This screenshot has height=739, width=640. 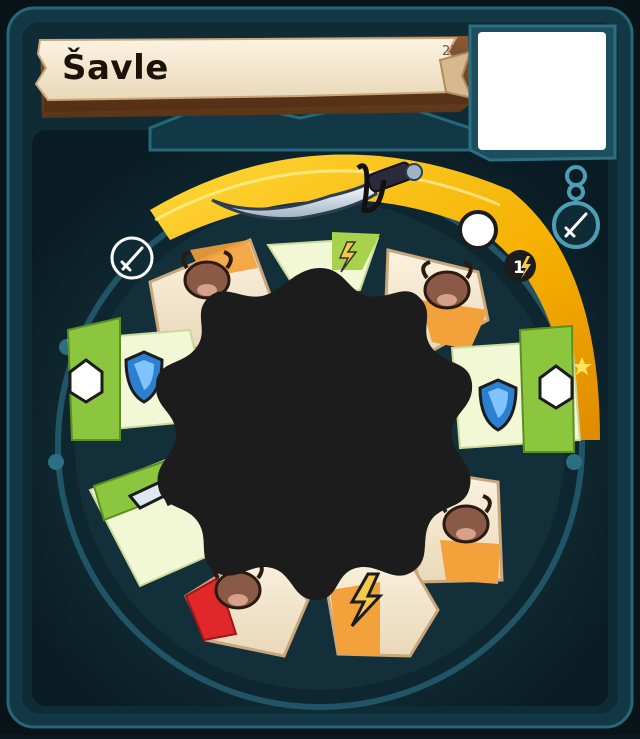 What do you see at coordinates (478, 230) in the screenshot?
I see `arc-token` at bounding box center [478, 230].